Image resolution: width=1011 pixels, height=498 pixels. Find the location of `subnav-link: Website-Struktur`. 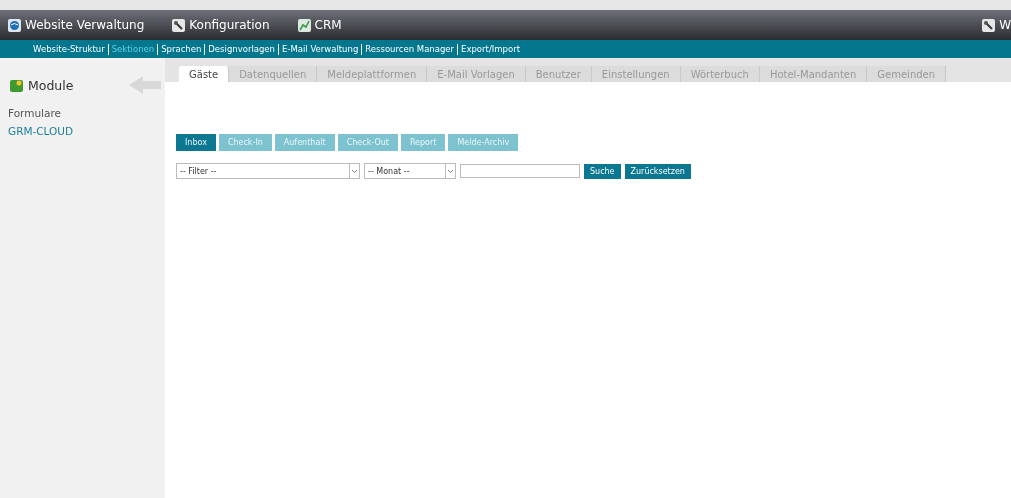

subnav-link: Website-Struktur is located at coordinates (69, 49).